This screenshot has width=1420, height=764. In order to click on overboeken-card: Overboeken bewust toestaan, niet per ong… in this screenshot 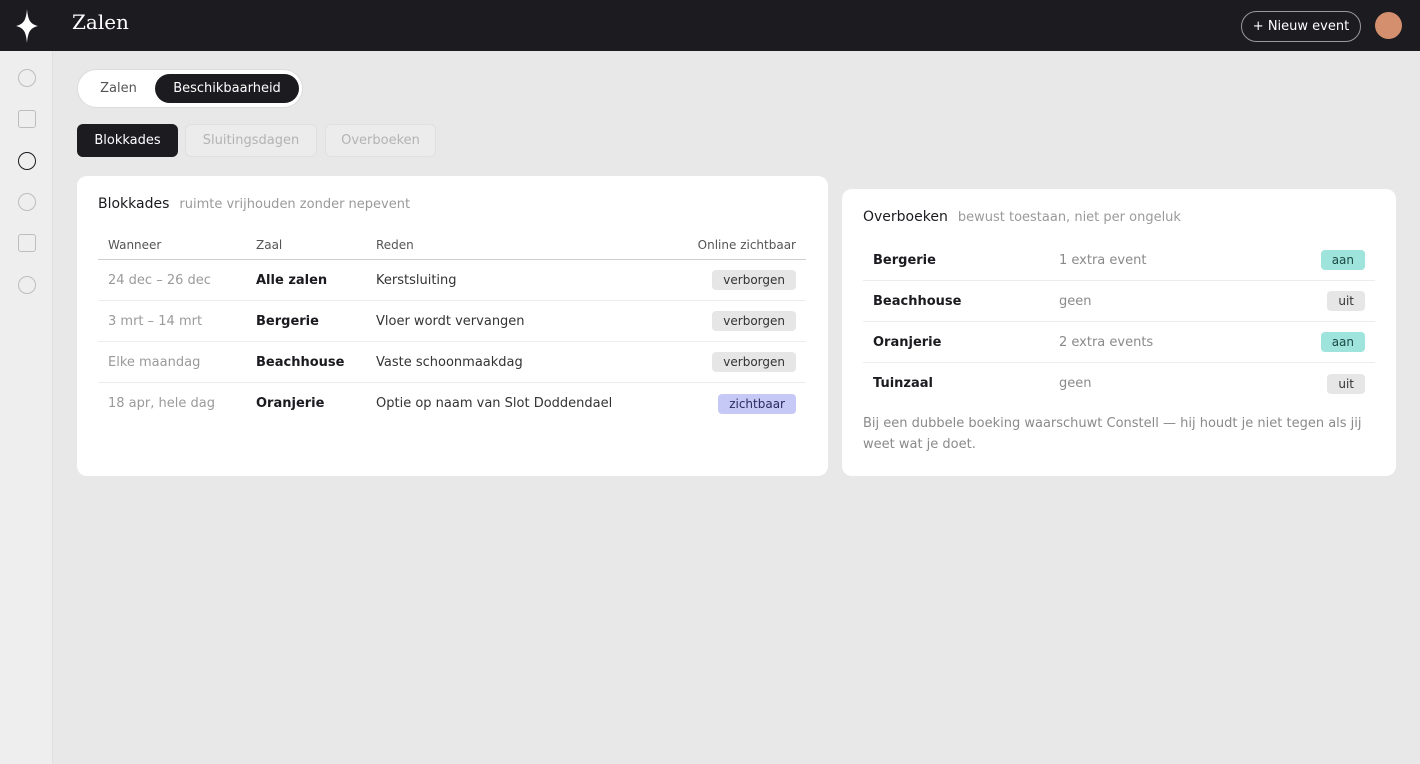, I will do `click(1119, 332)`.